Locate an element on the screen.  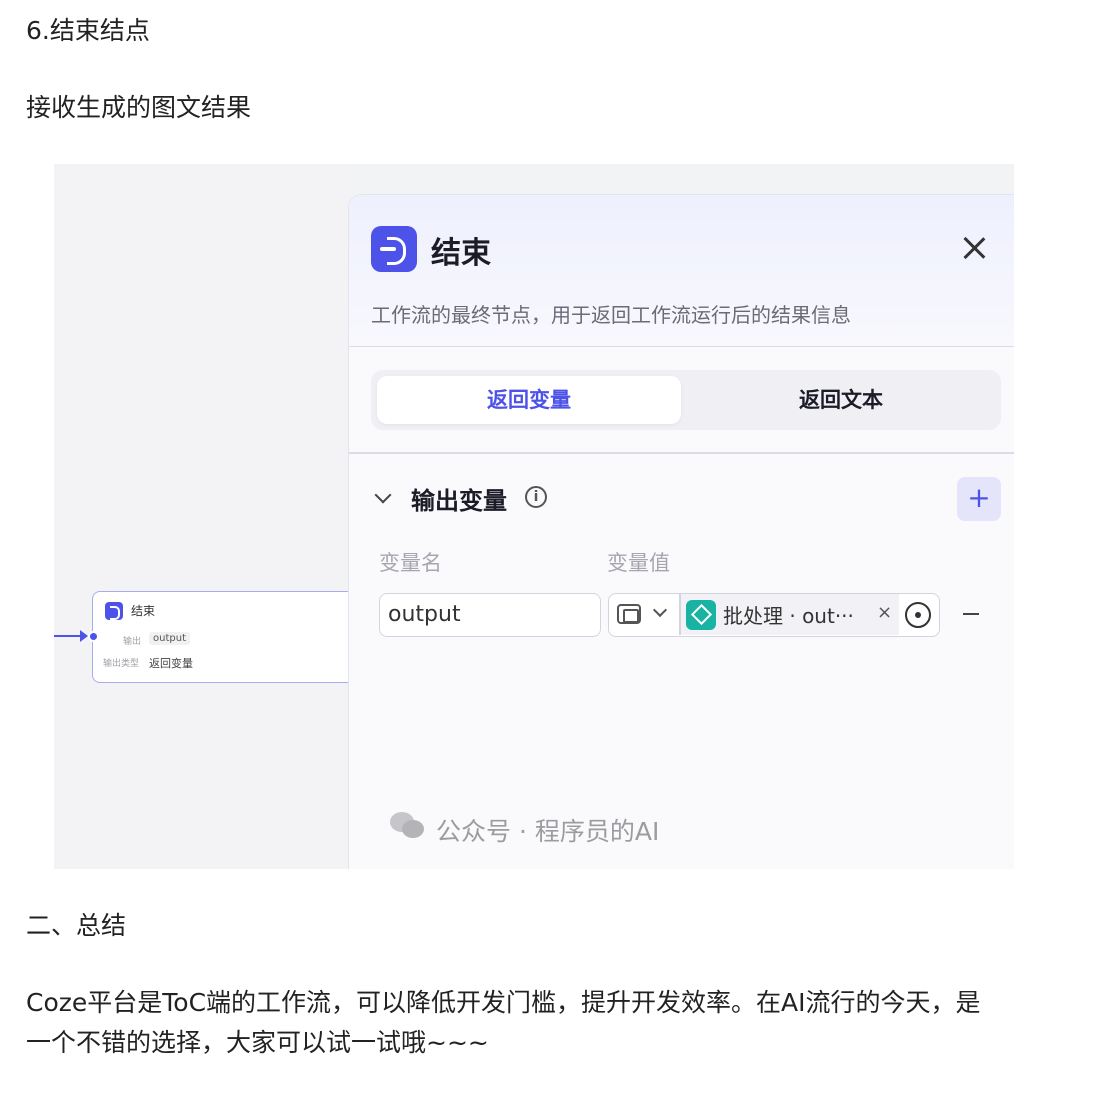
output-type-label: 输出类型 is located at coordinates (121, 664).